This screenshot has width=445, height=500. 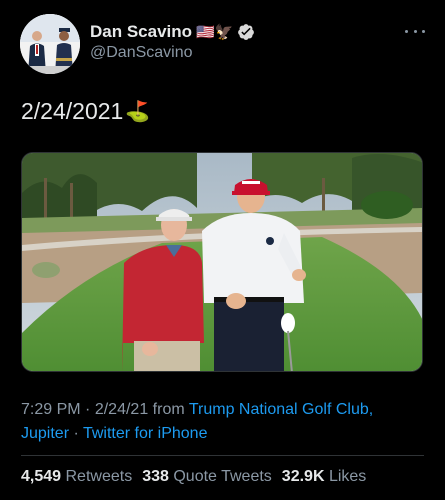 I want to click on retweets-stat: 4,549 Retweets, so click(x=76, y=477).